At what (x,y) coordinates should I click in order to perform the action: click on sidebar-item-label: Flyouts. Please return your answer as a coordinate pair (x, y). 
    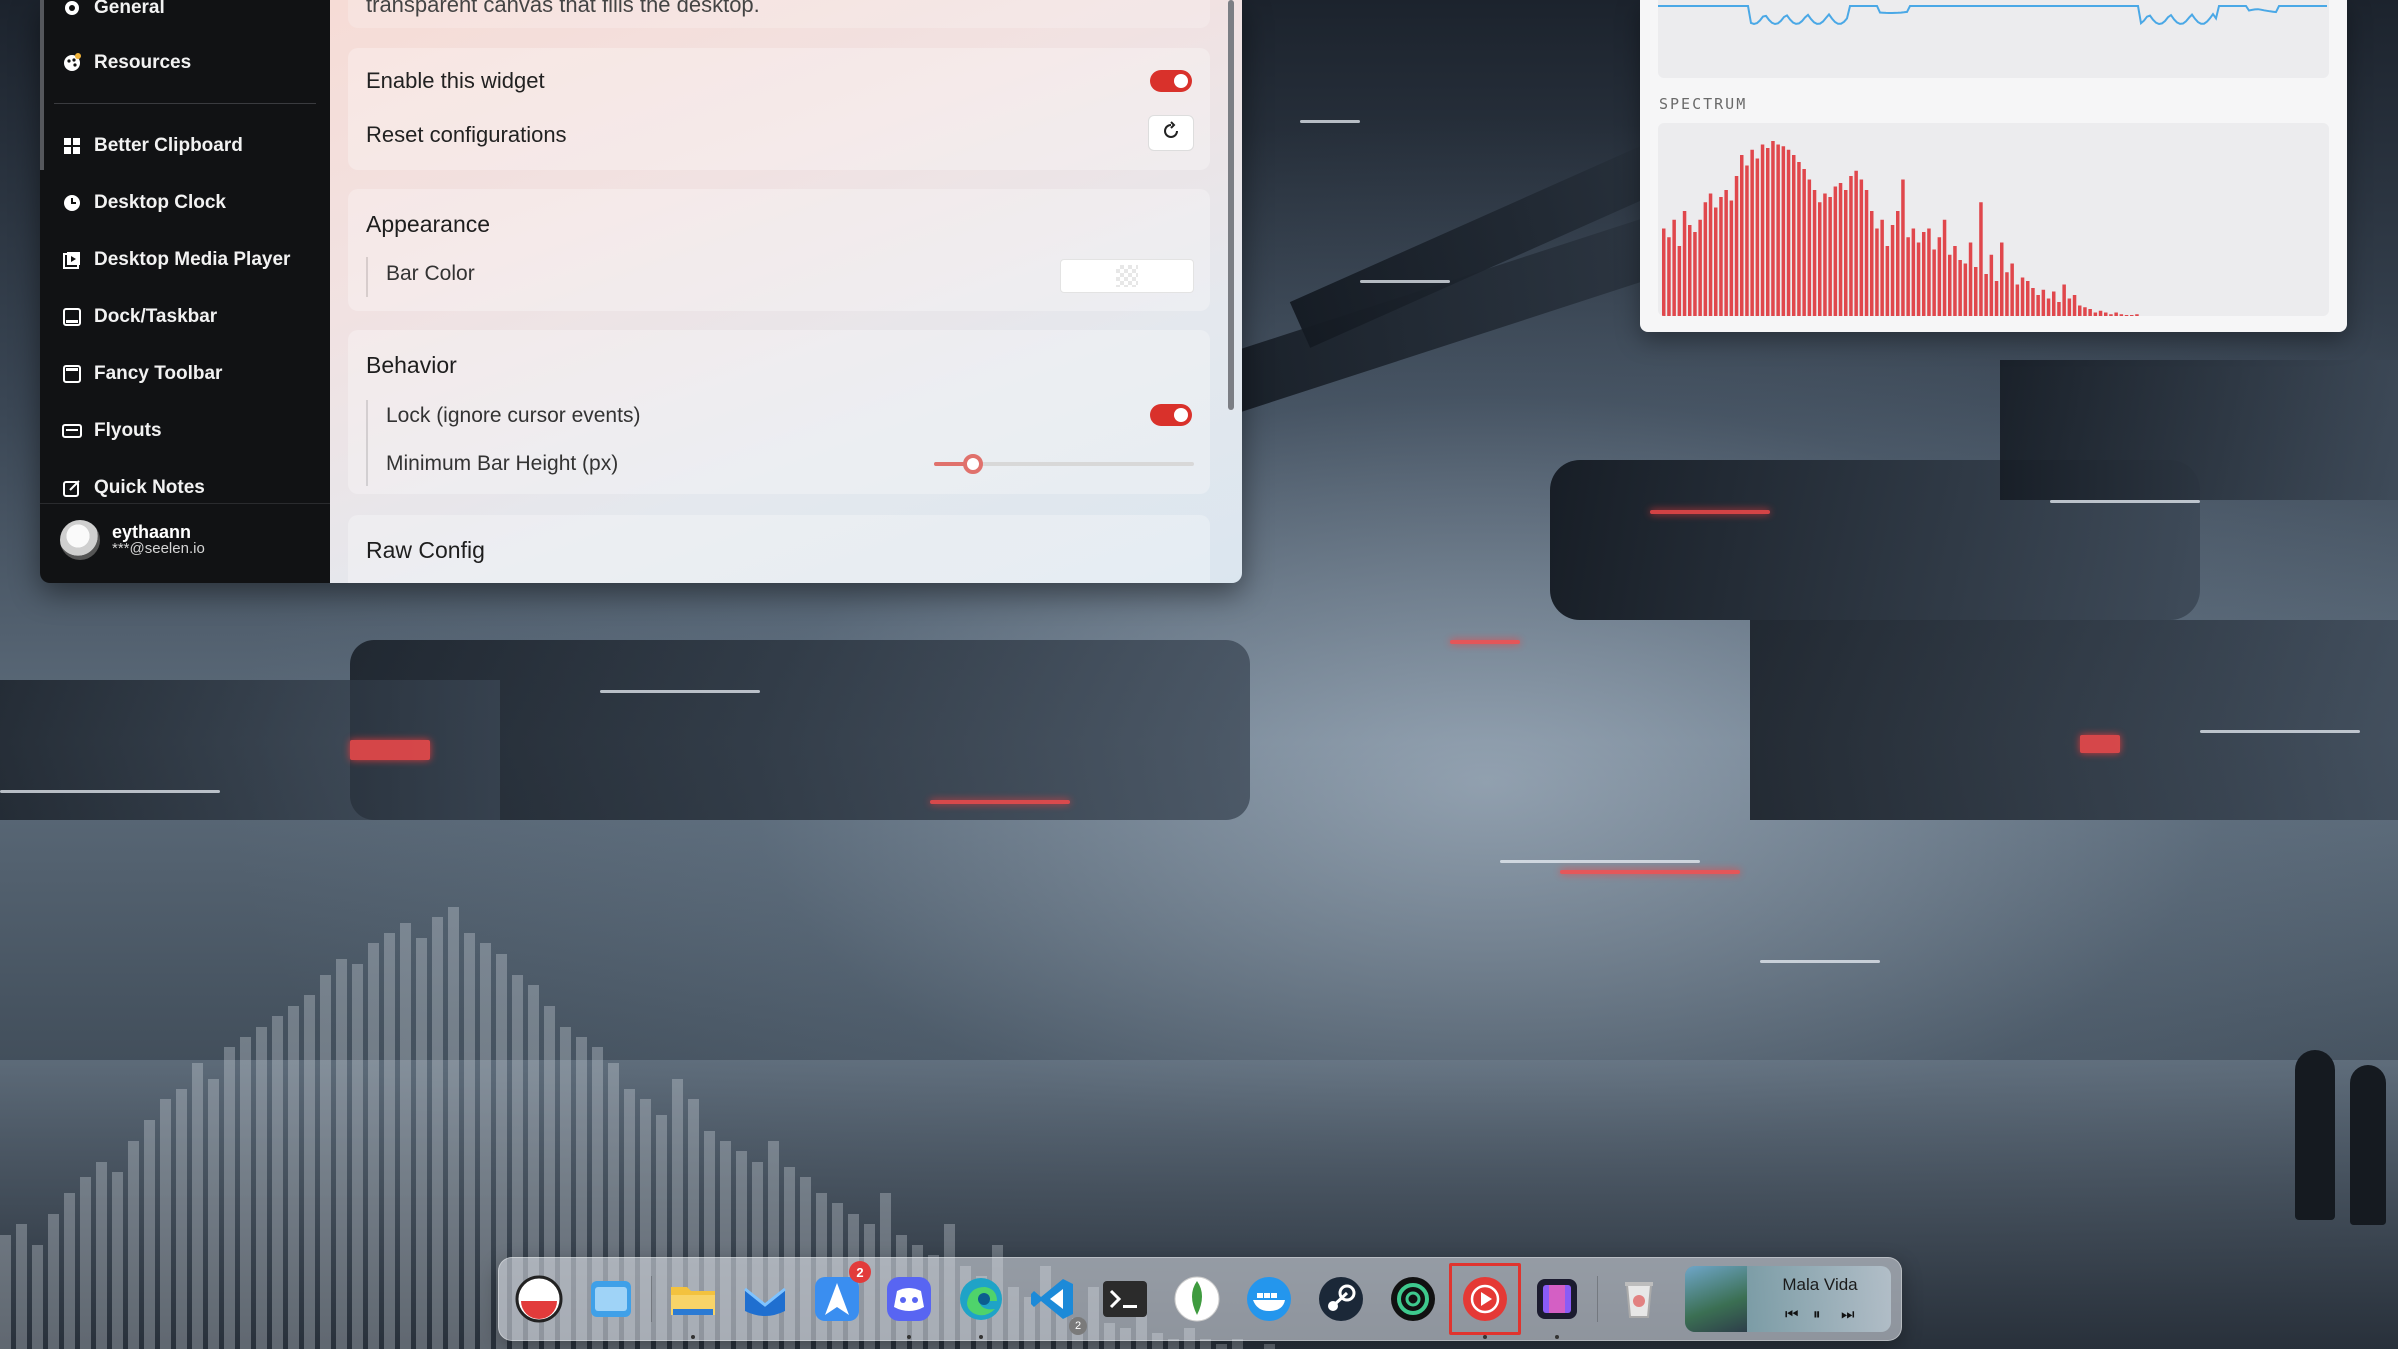
    Looking at the image, I should click on (128, 430).